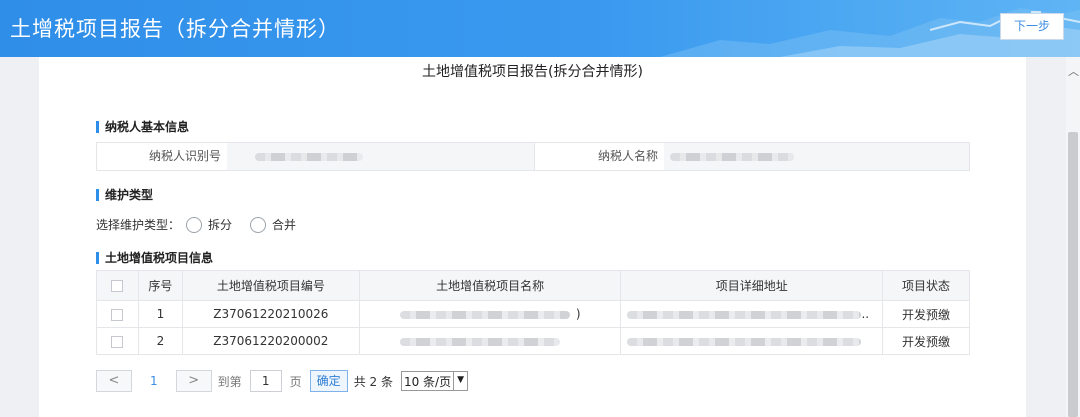  I want to click on section-maintenance-type: 维护类型, so click(124, 195).